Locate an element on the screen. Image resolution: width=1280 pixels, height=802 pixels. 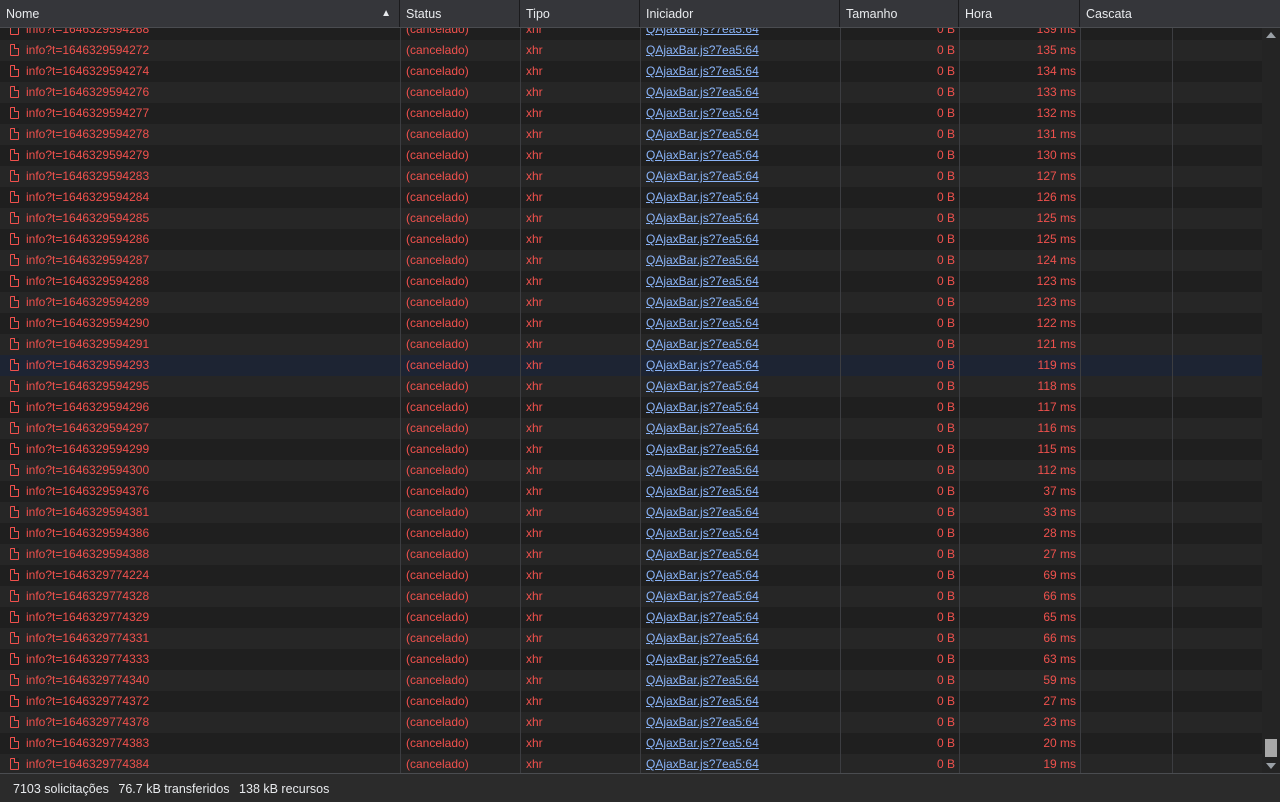
request-name-cell: info?t=1646329774372 is located at coordinates (200, 701).